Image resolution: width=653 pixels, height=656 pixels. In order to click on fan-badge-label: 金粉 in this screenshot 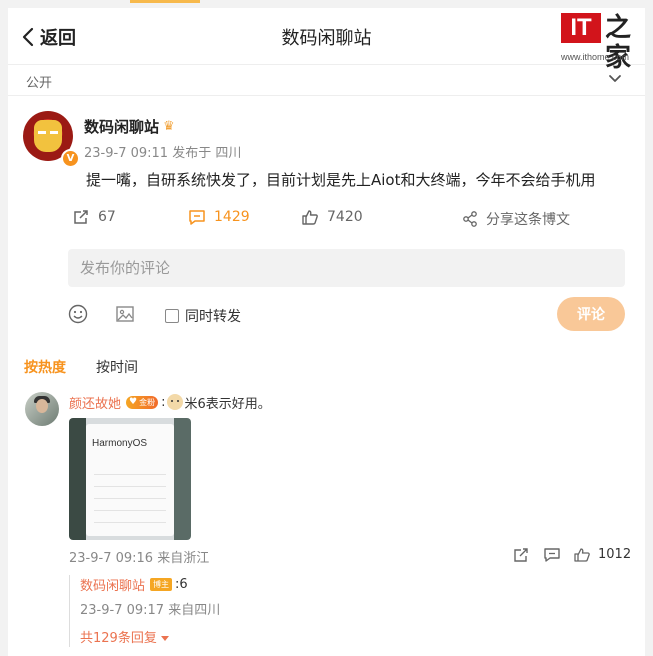, I will do `click(147, 402)`.